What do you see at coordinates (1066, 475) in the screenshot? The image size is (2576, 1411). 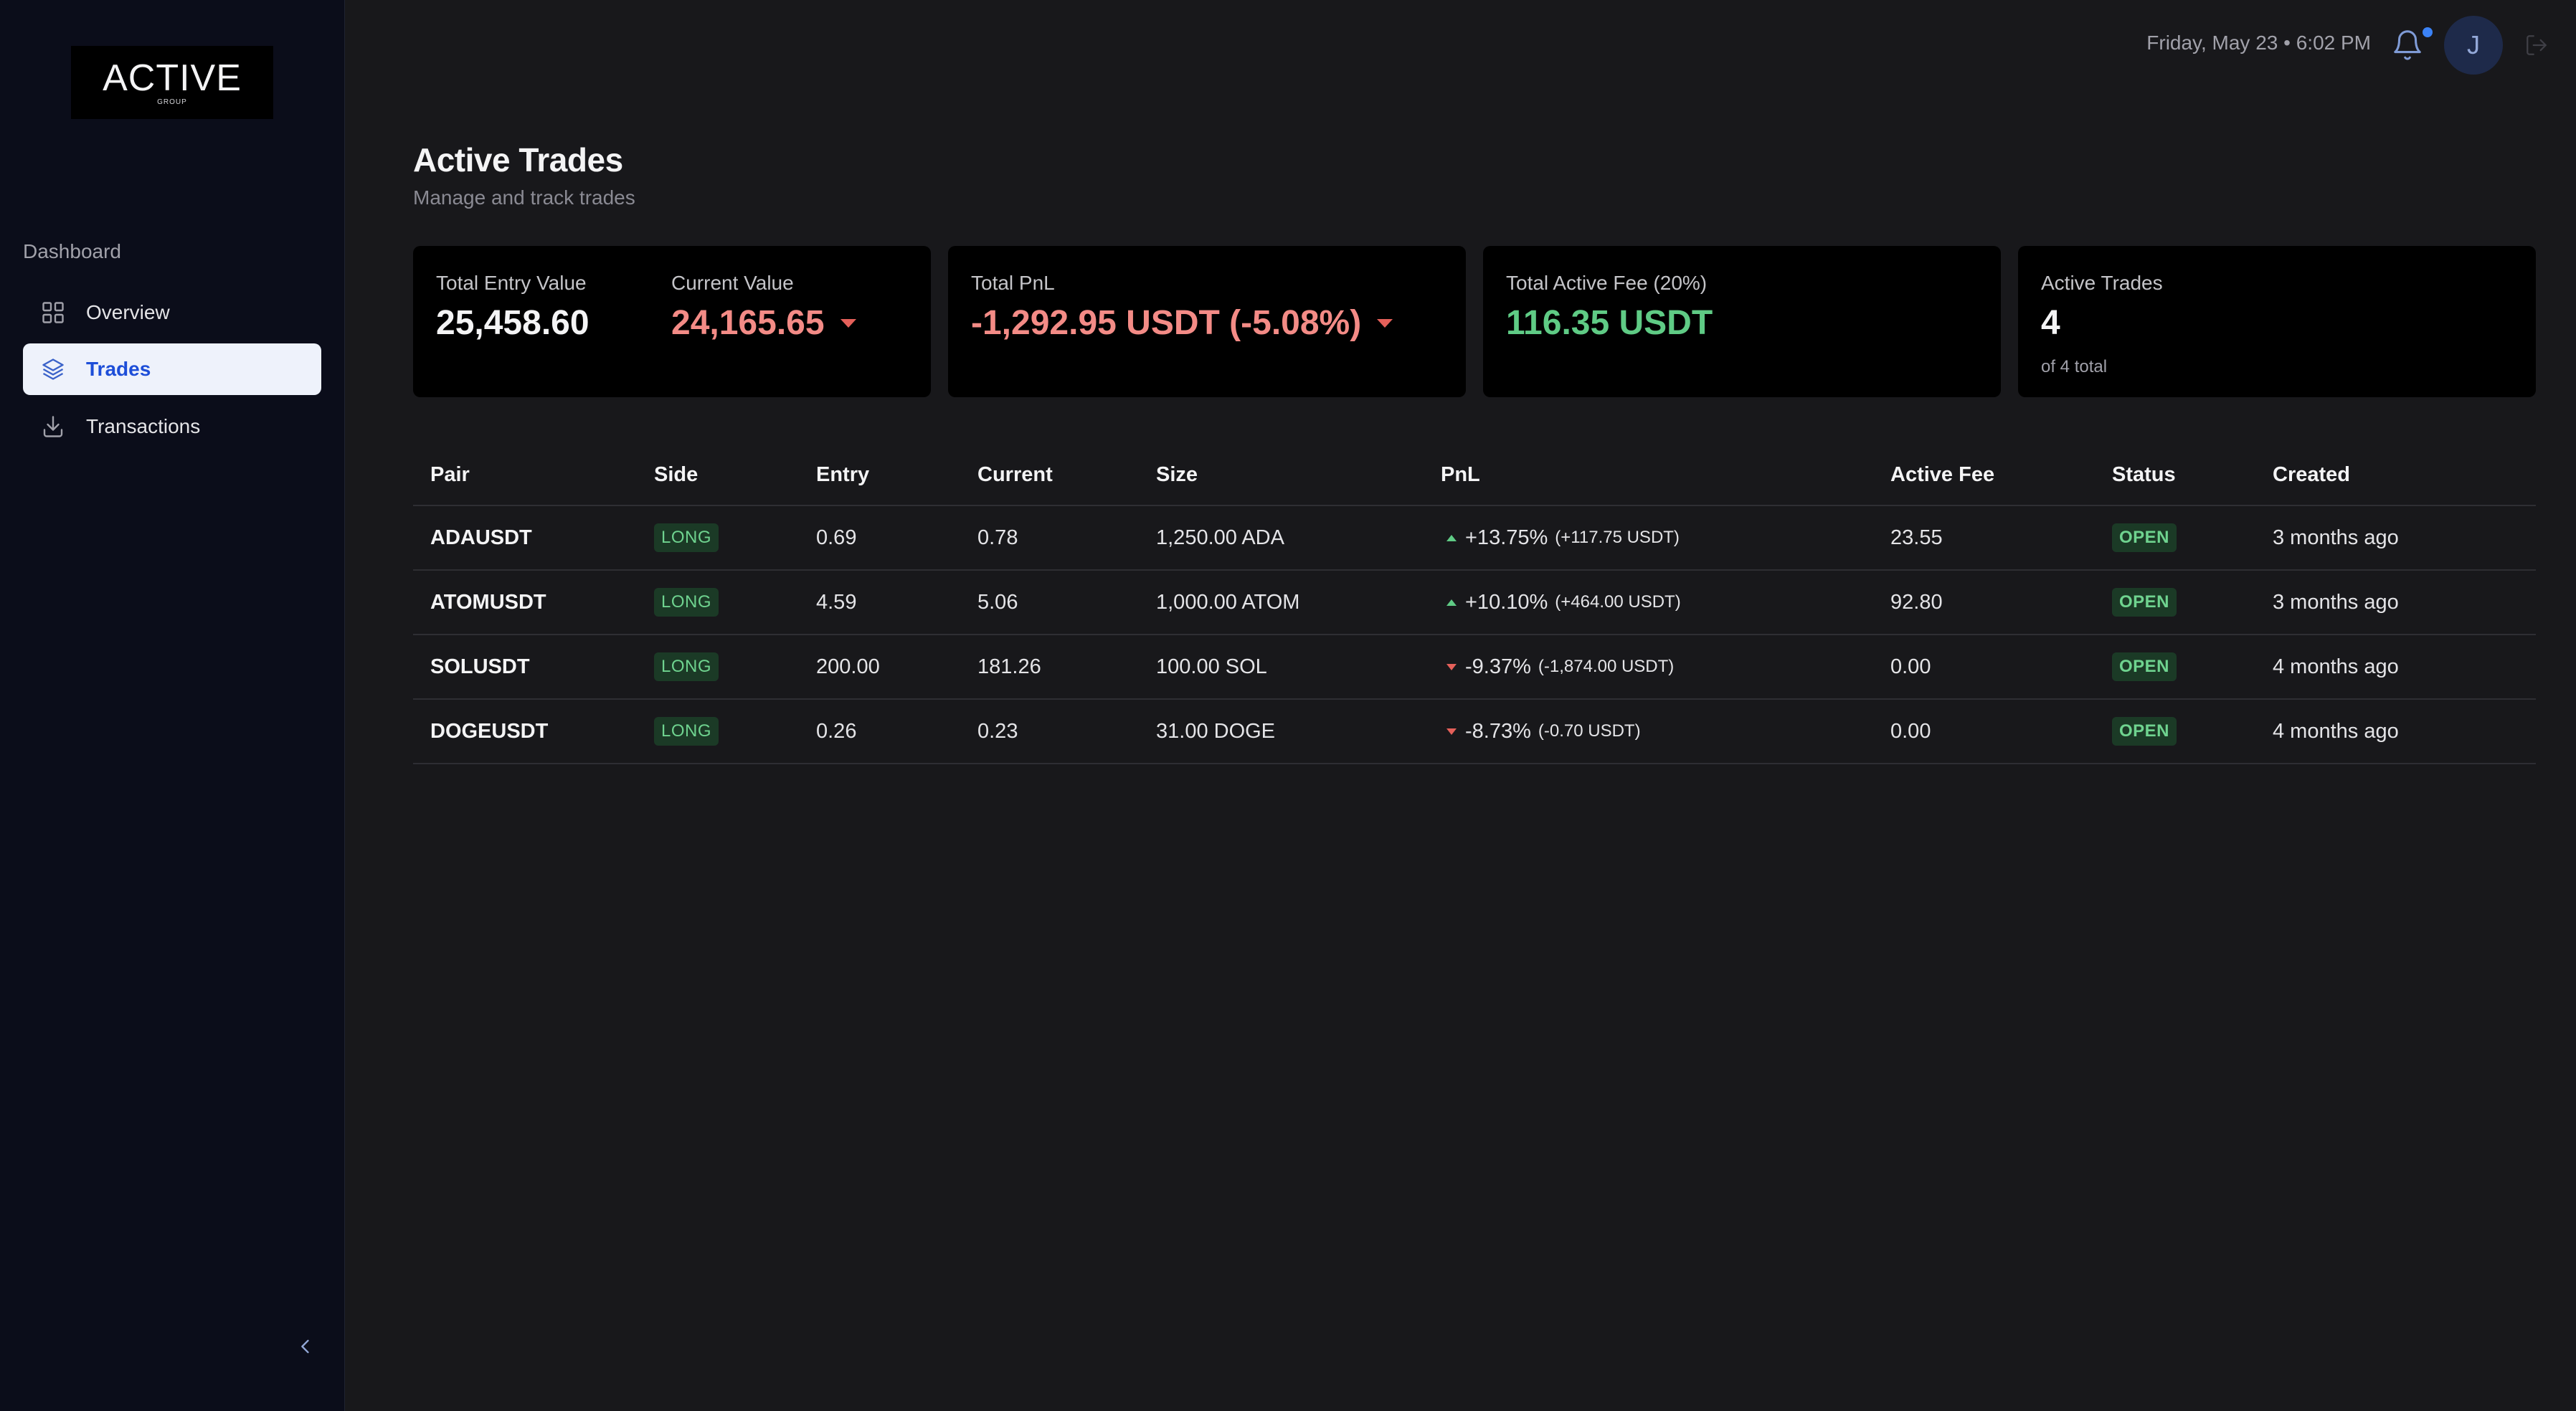 I see `column-header-current: Current` at bounding box center [1066, 475].